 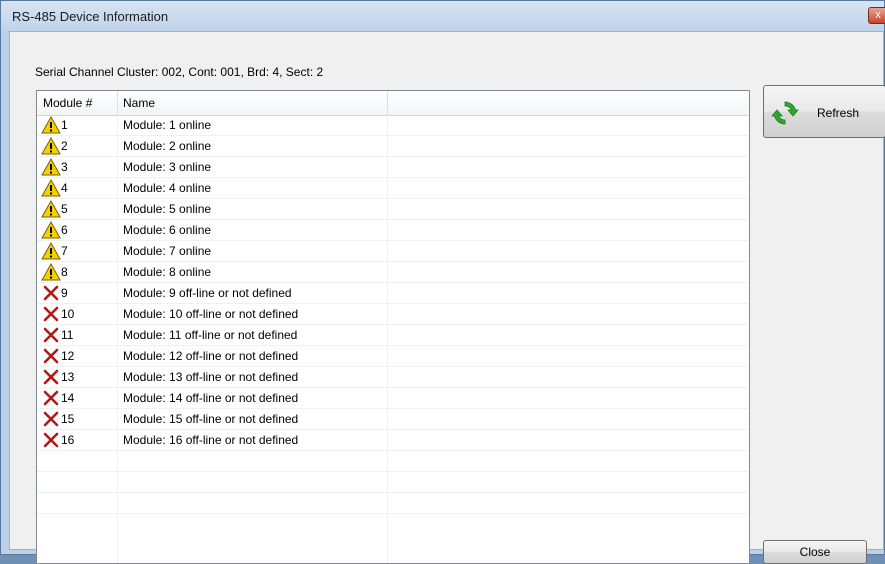 I want to click on module-name: Module: 2 online, so click(x=167, y=146).